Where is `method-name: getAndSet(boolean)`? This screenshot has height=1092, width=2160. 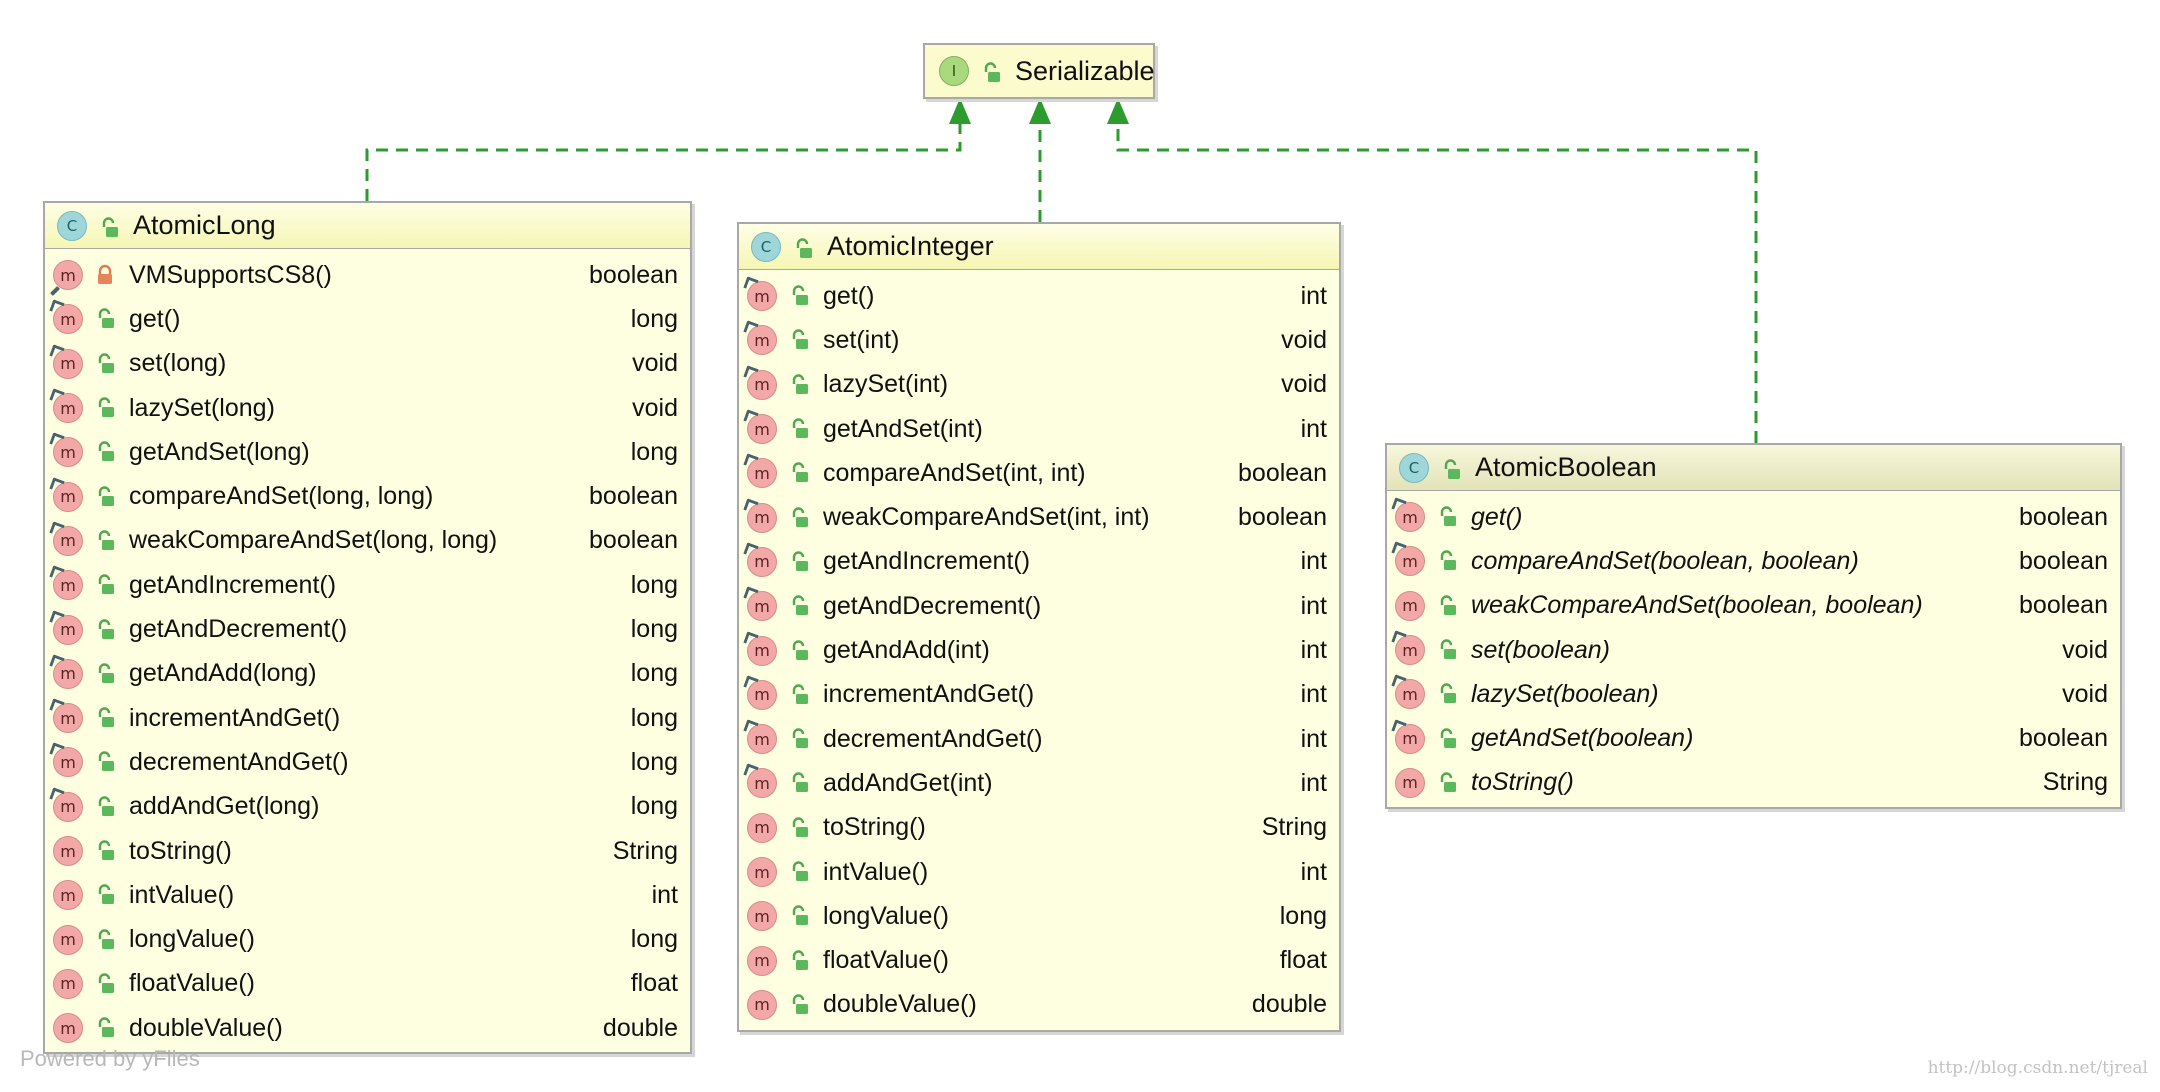 method-name: getAndSet(boolean) is located at coordinates (1582, 738).